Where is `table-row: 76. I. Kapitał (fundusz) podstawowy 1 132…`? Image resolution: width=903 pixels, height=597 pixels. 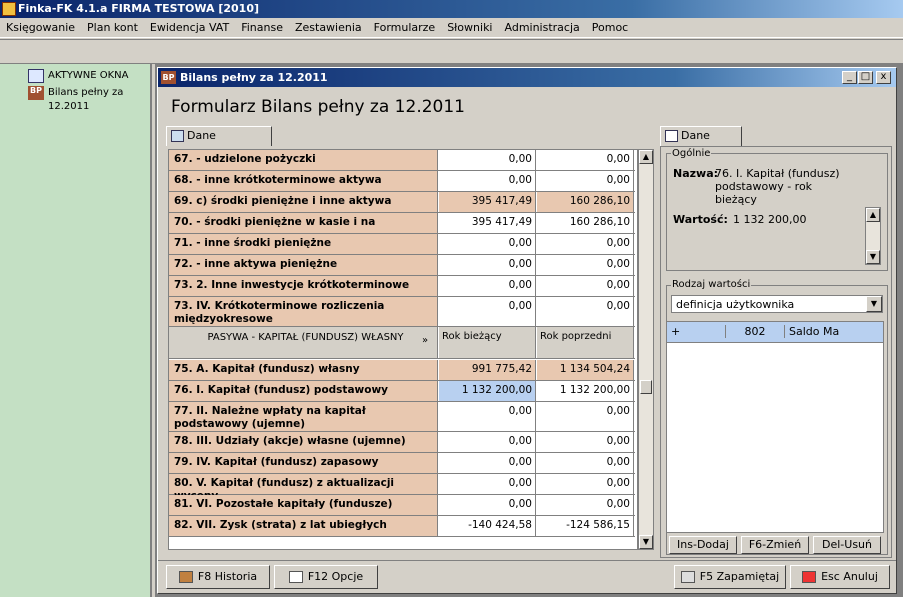 table-row: 76. I. Kapitał (fundusz) podstawowy 1 132… is located at coordinates (402, 391).